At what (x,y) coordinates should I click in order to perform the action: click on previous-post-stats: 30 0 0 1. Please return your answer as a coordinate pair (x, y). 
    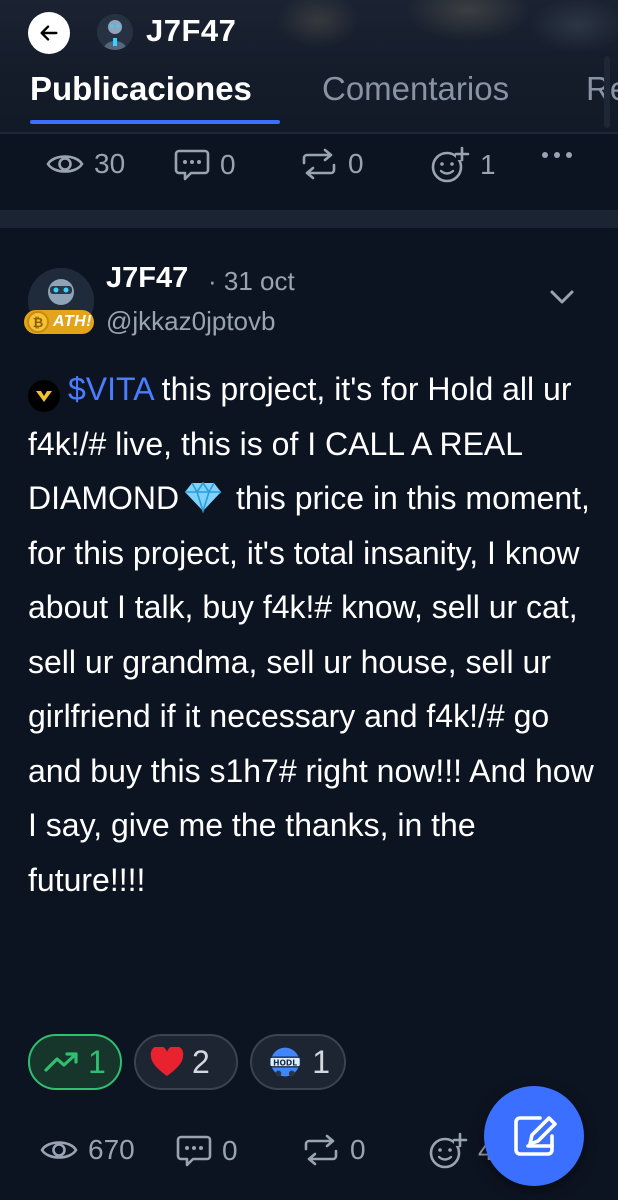
    Looking at the image, I should click on (309, 166).